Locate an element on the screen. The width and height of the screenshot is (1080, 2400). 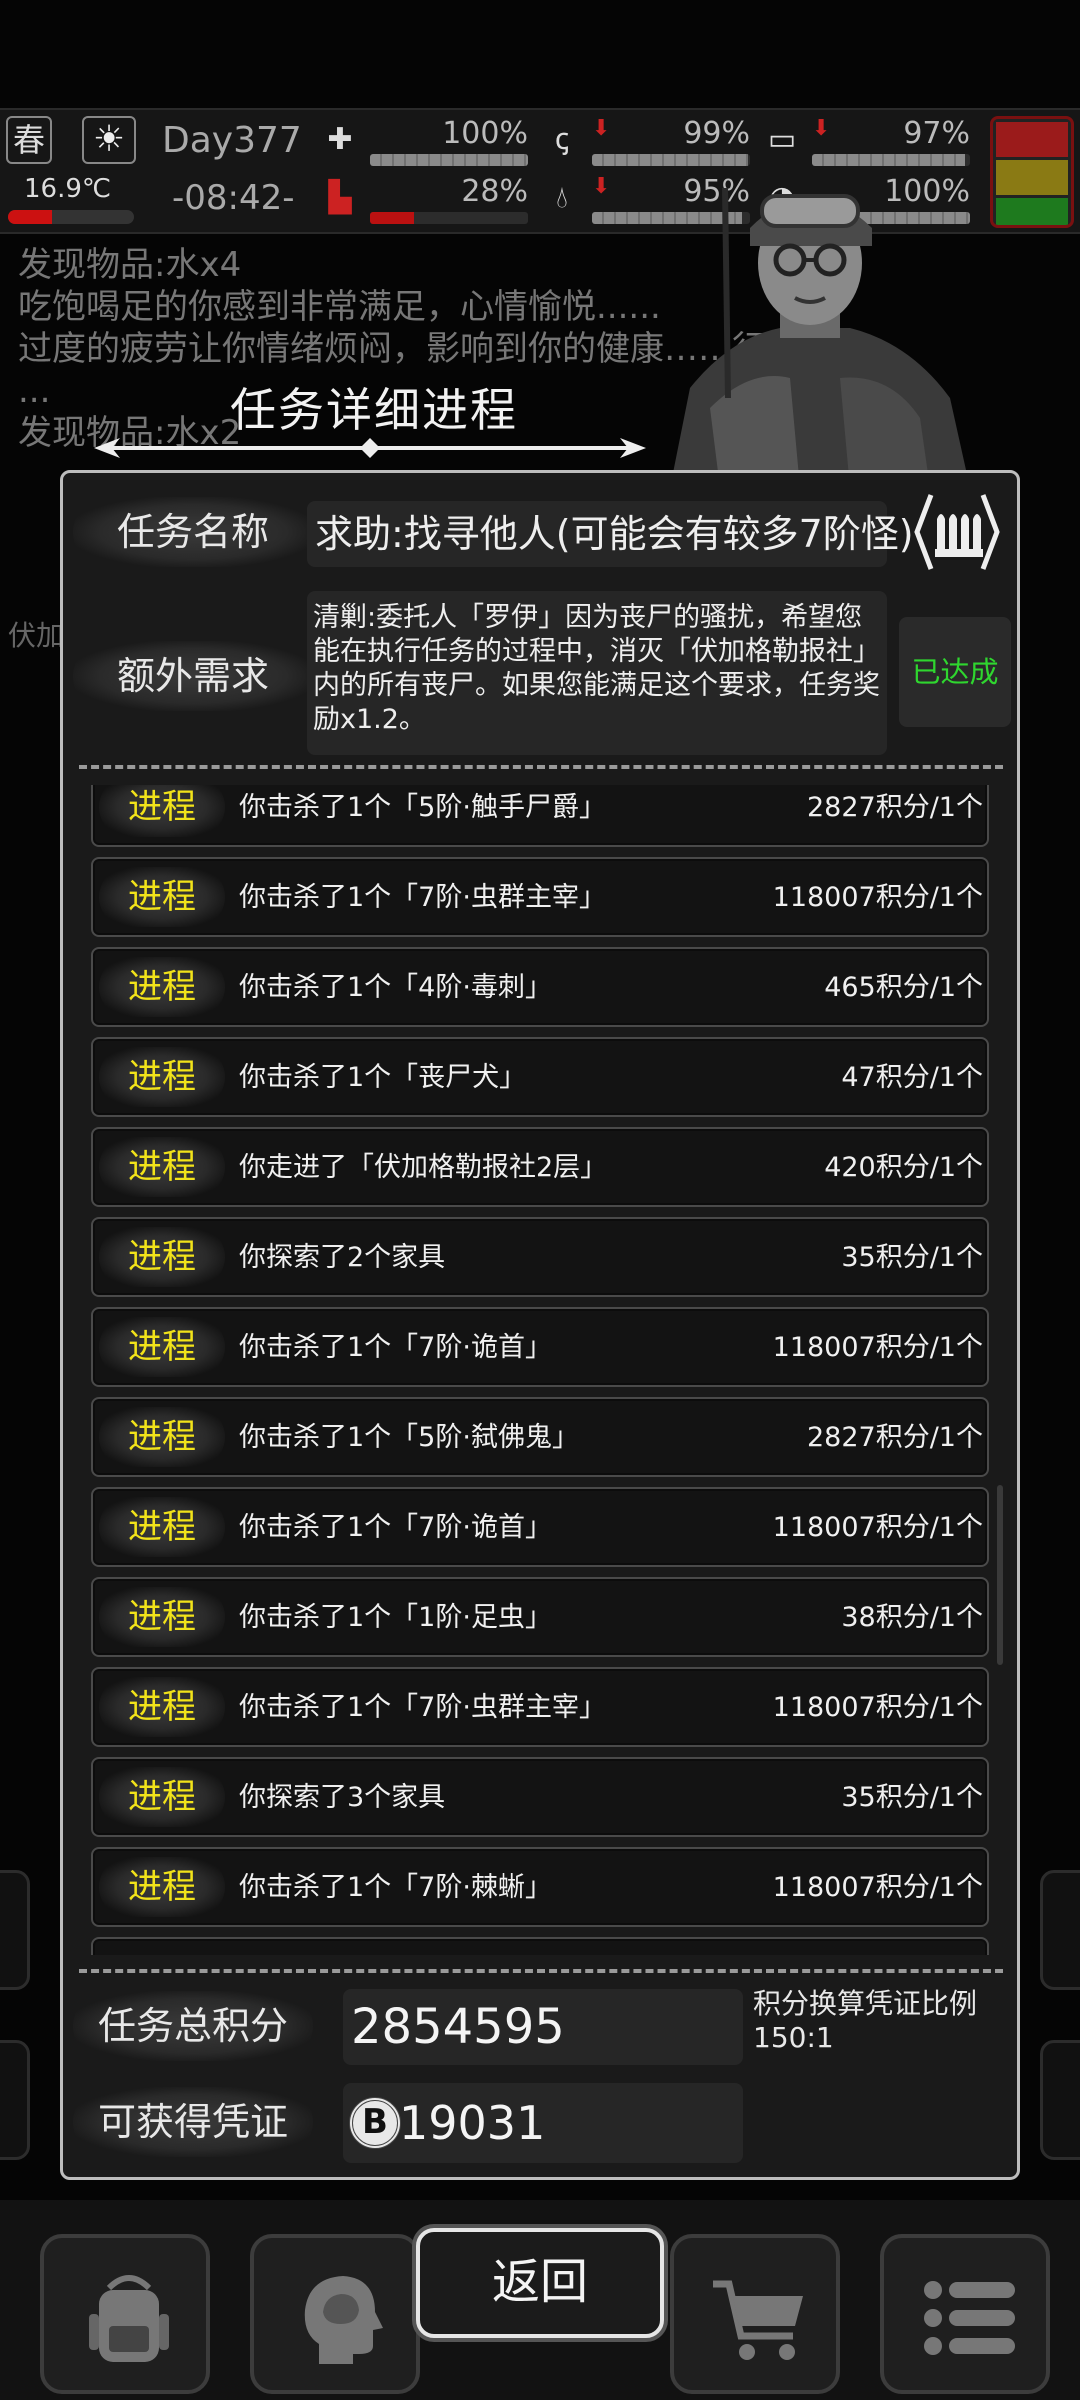
stat-health-bar is located at coordinates (449, 160).